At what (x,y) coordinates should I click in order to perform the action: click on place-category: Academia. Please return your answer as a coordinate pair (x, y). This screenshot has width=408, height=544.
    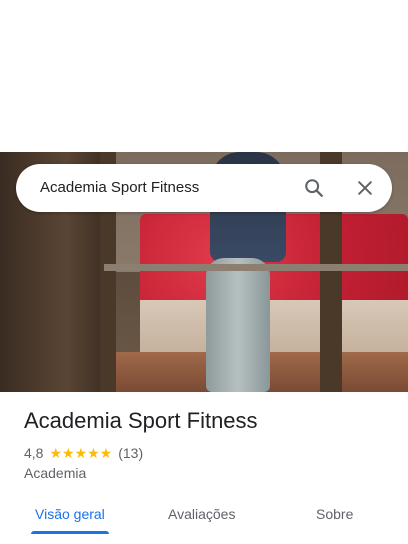
    Looking at the image, I should click on (55, 473).